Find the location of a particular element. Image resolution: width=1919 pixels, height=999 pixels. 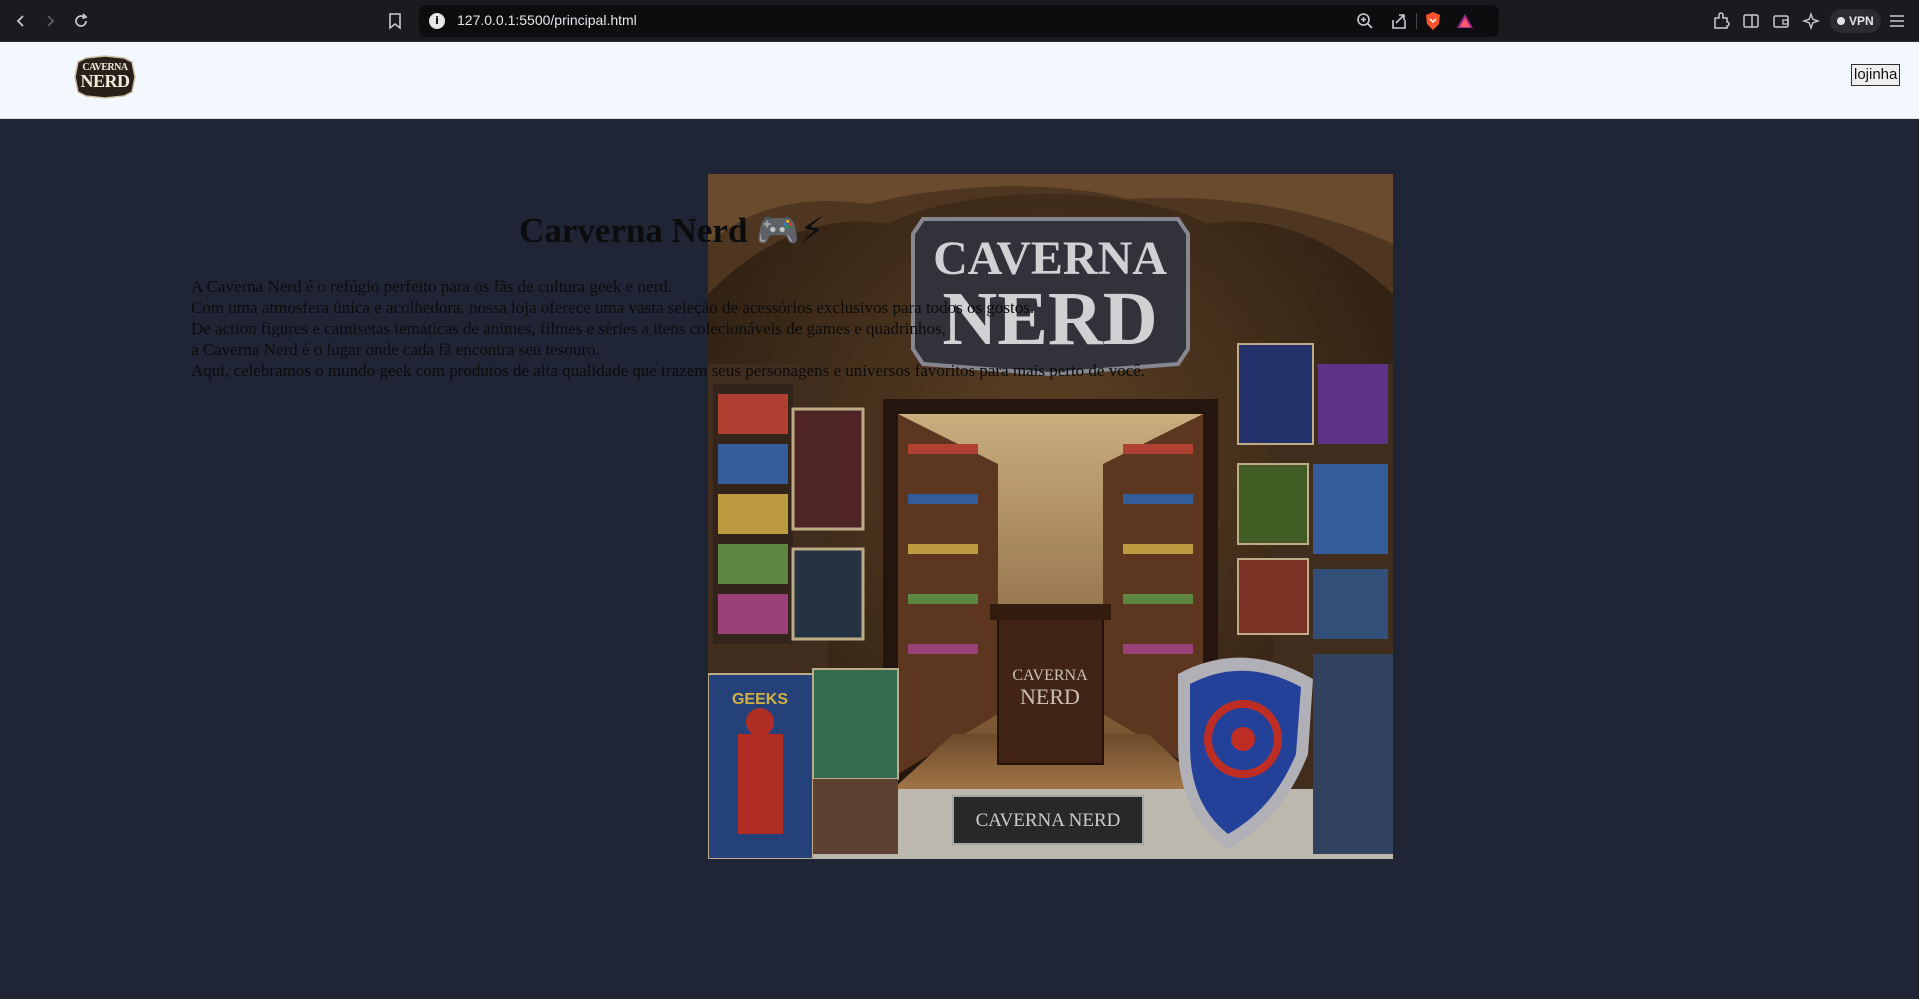

reload-icon is located at coordinates (81, 21).